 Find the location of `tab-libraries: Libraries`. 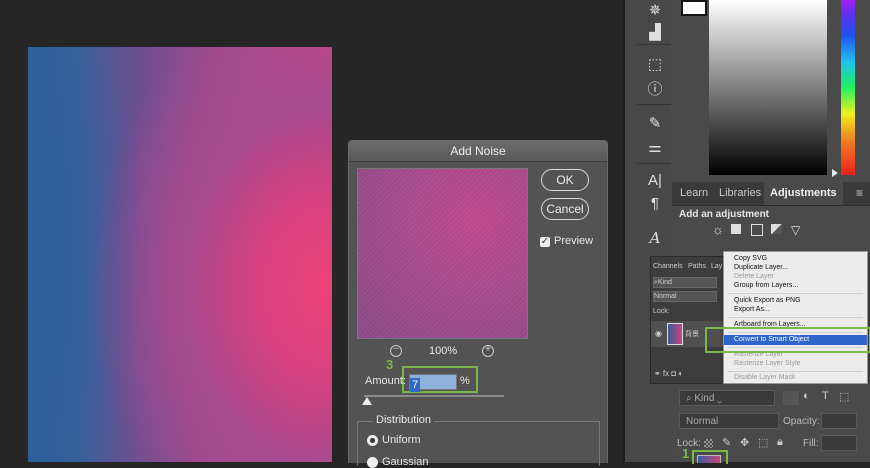

tab-libraries: Libraries is located at coordinates (740, 193).